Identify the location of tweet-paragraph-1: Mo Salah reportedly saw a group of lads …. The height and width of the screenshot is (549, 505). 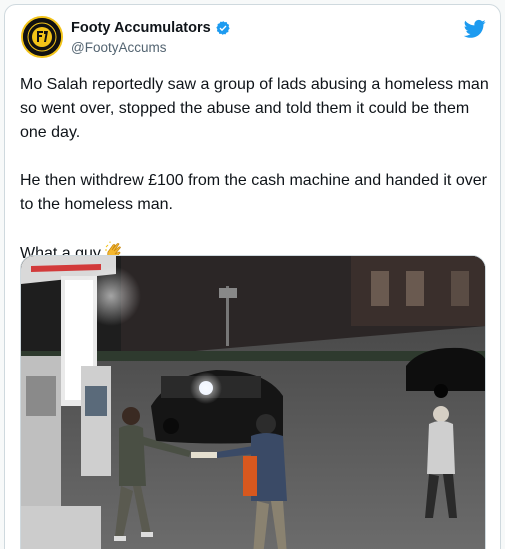
(254, 108).